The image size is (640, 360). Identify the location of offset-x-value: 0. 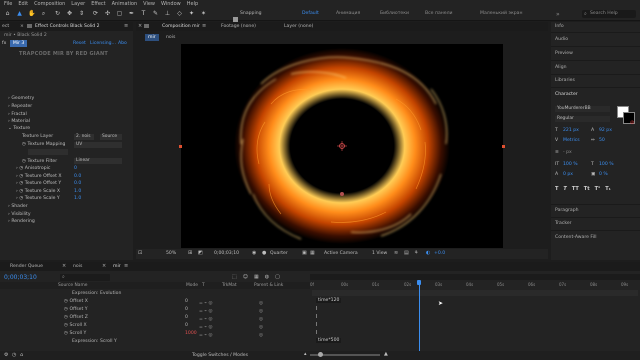
(186, 302).